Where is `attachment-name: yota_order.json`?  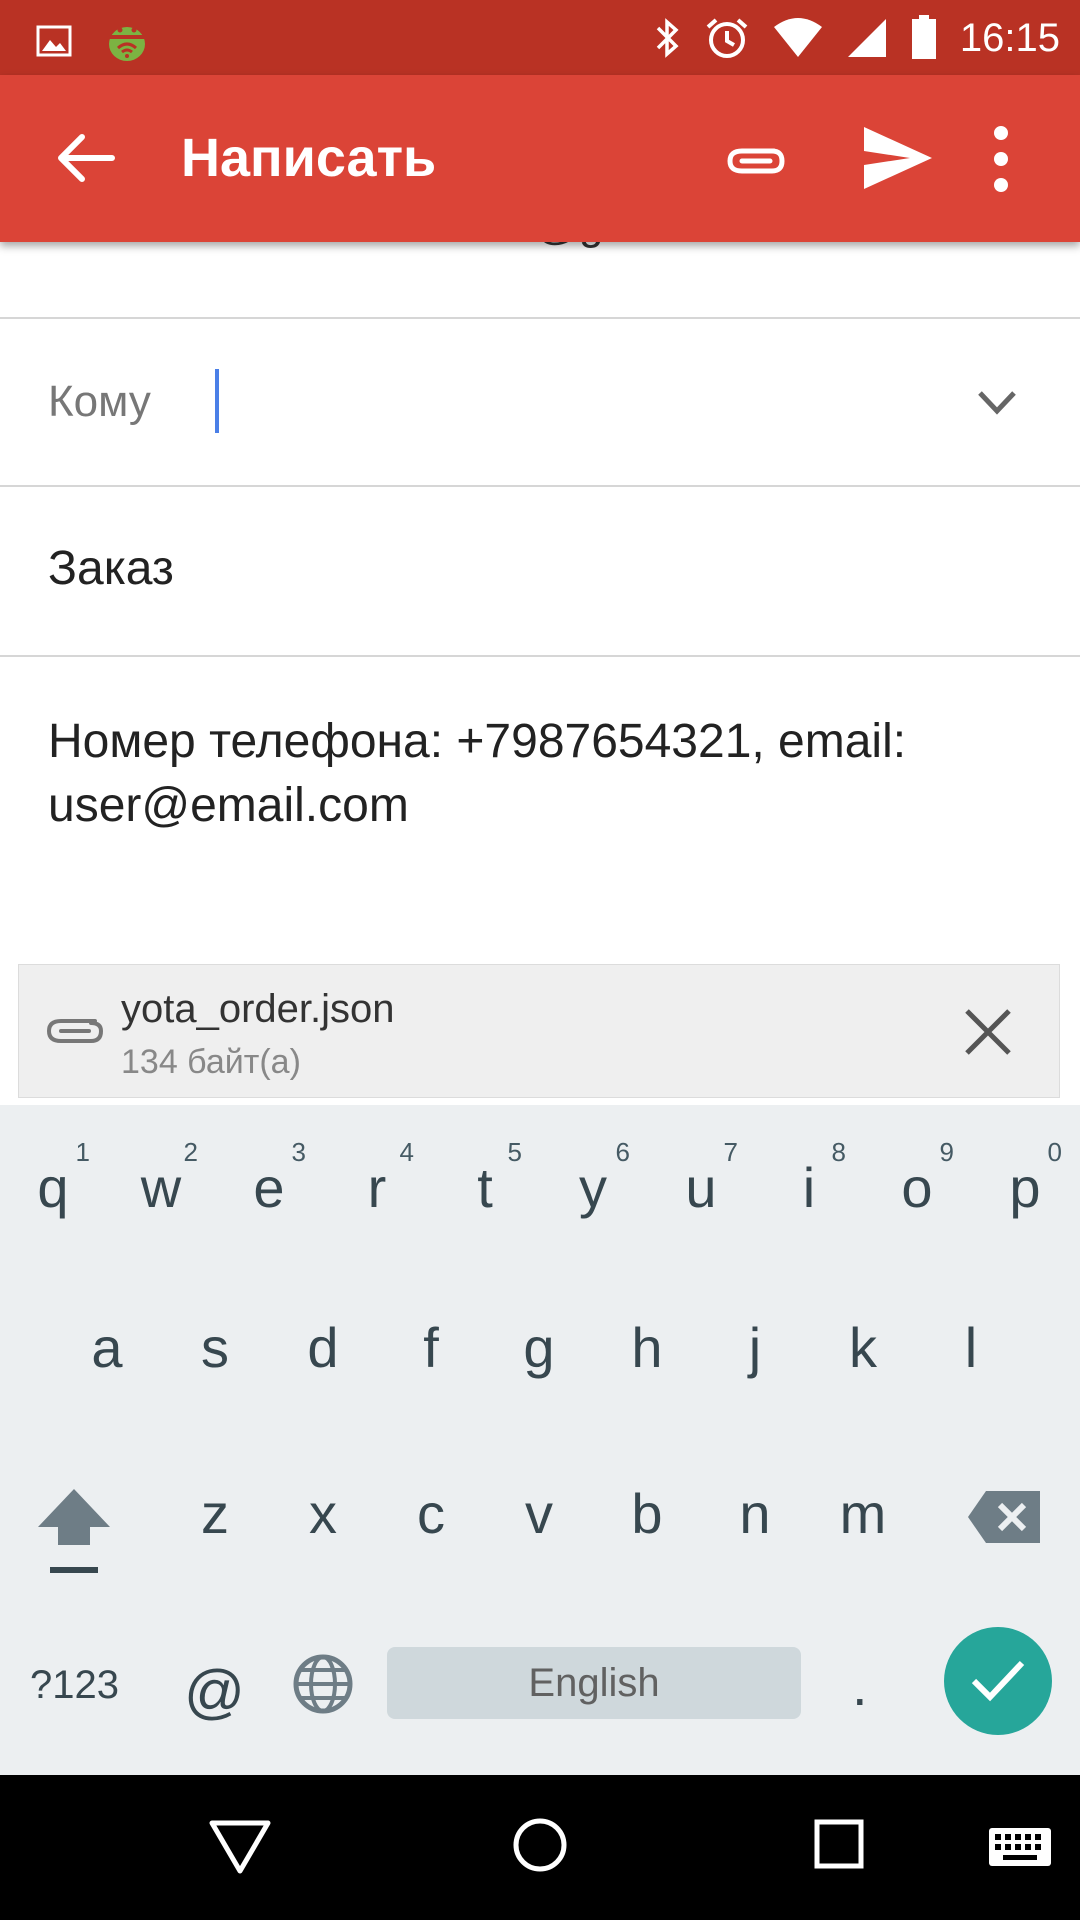
attachment-name: yota_order.json is located at coordinates (258, 1009).